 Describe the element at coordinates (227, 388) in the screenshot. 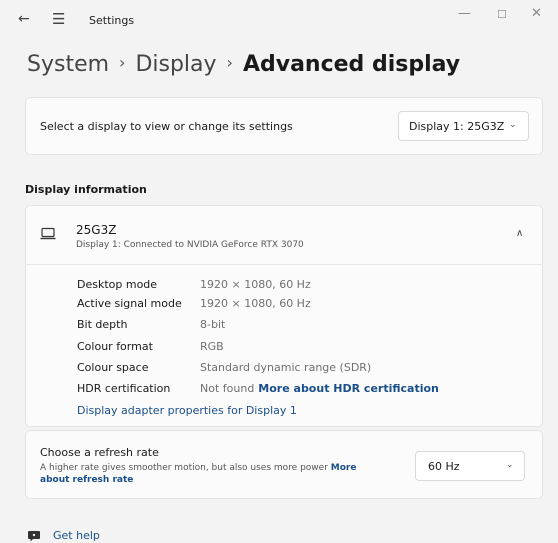

I see `hdr-status: Not found` at that location.